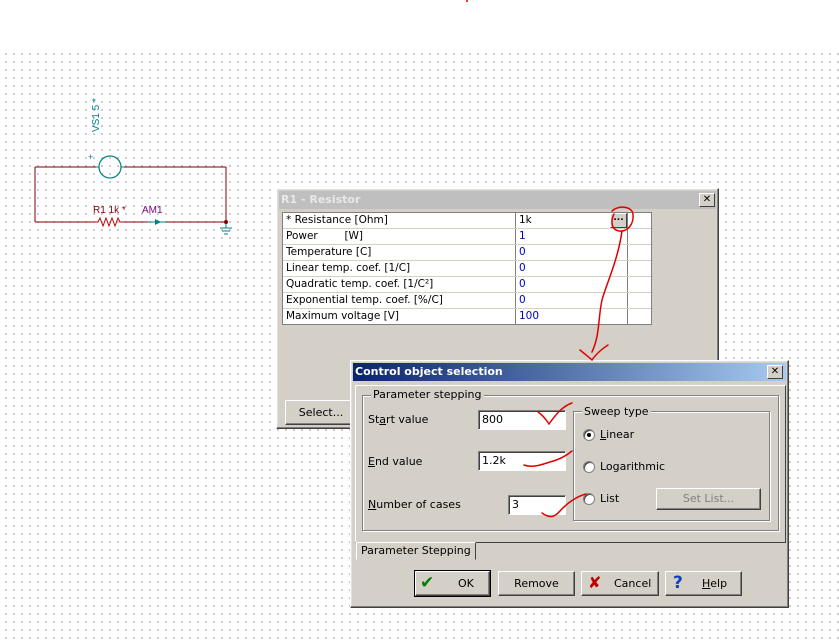  I want to click on check-icon: ✔, so click(427, 583).